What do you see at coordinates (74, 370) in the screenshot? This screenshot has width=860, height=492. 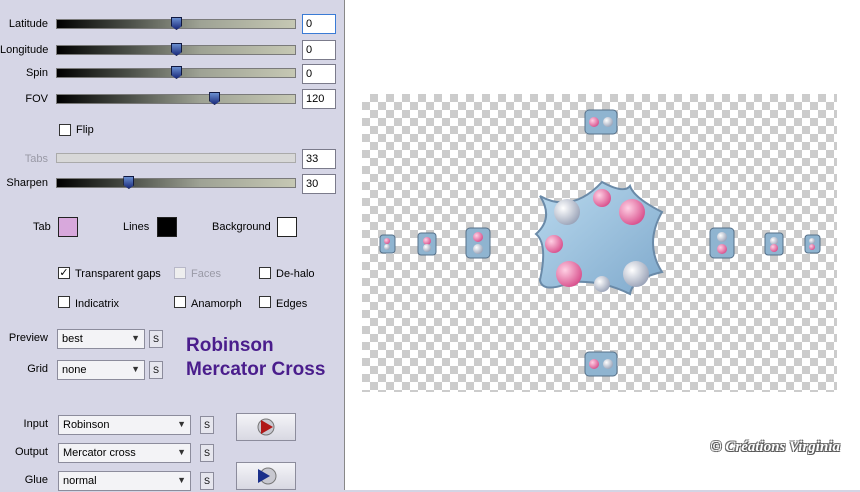 I see `grid-select-value: none` at bounding box center [74, 370].